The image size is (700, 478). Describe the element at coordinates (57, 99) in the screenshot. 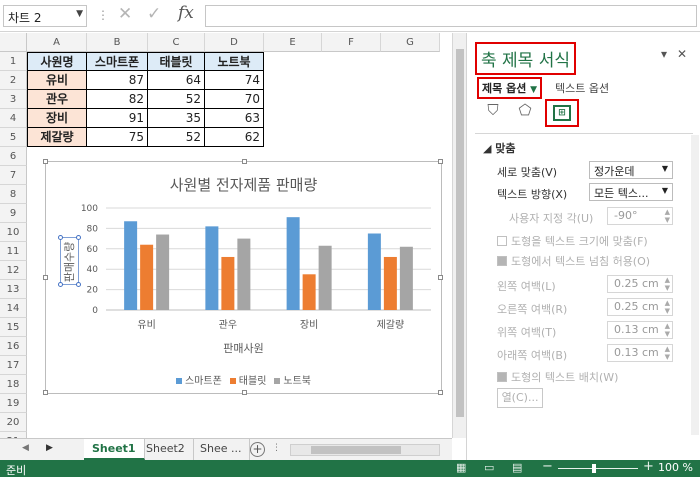

I see `table-cell: 관우` at that location.